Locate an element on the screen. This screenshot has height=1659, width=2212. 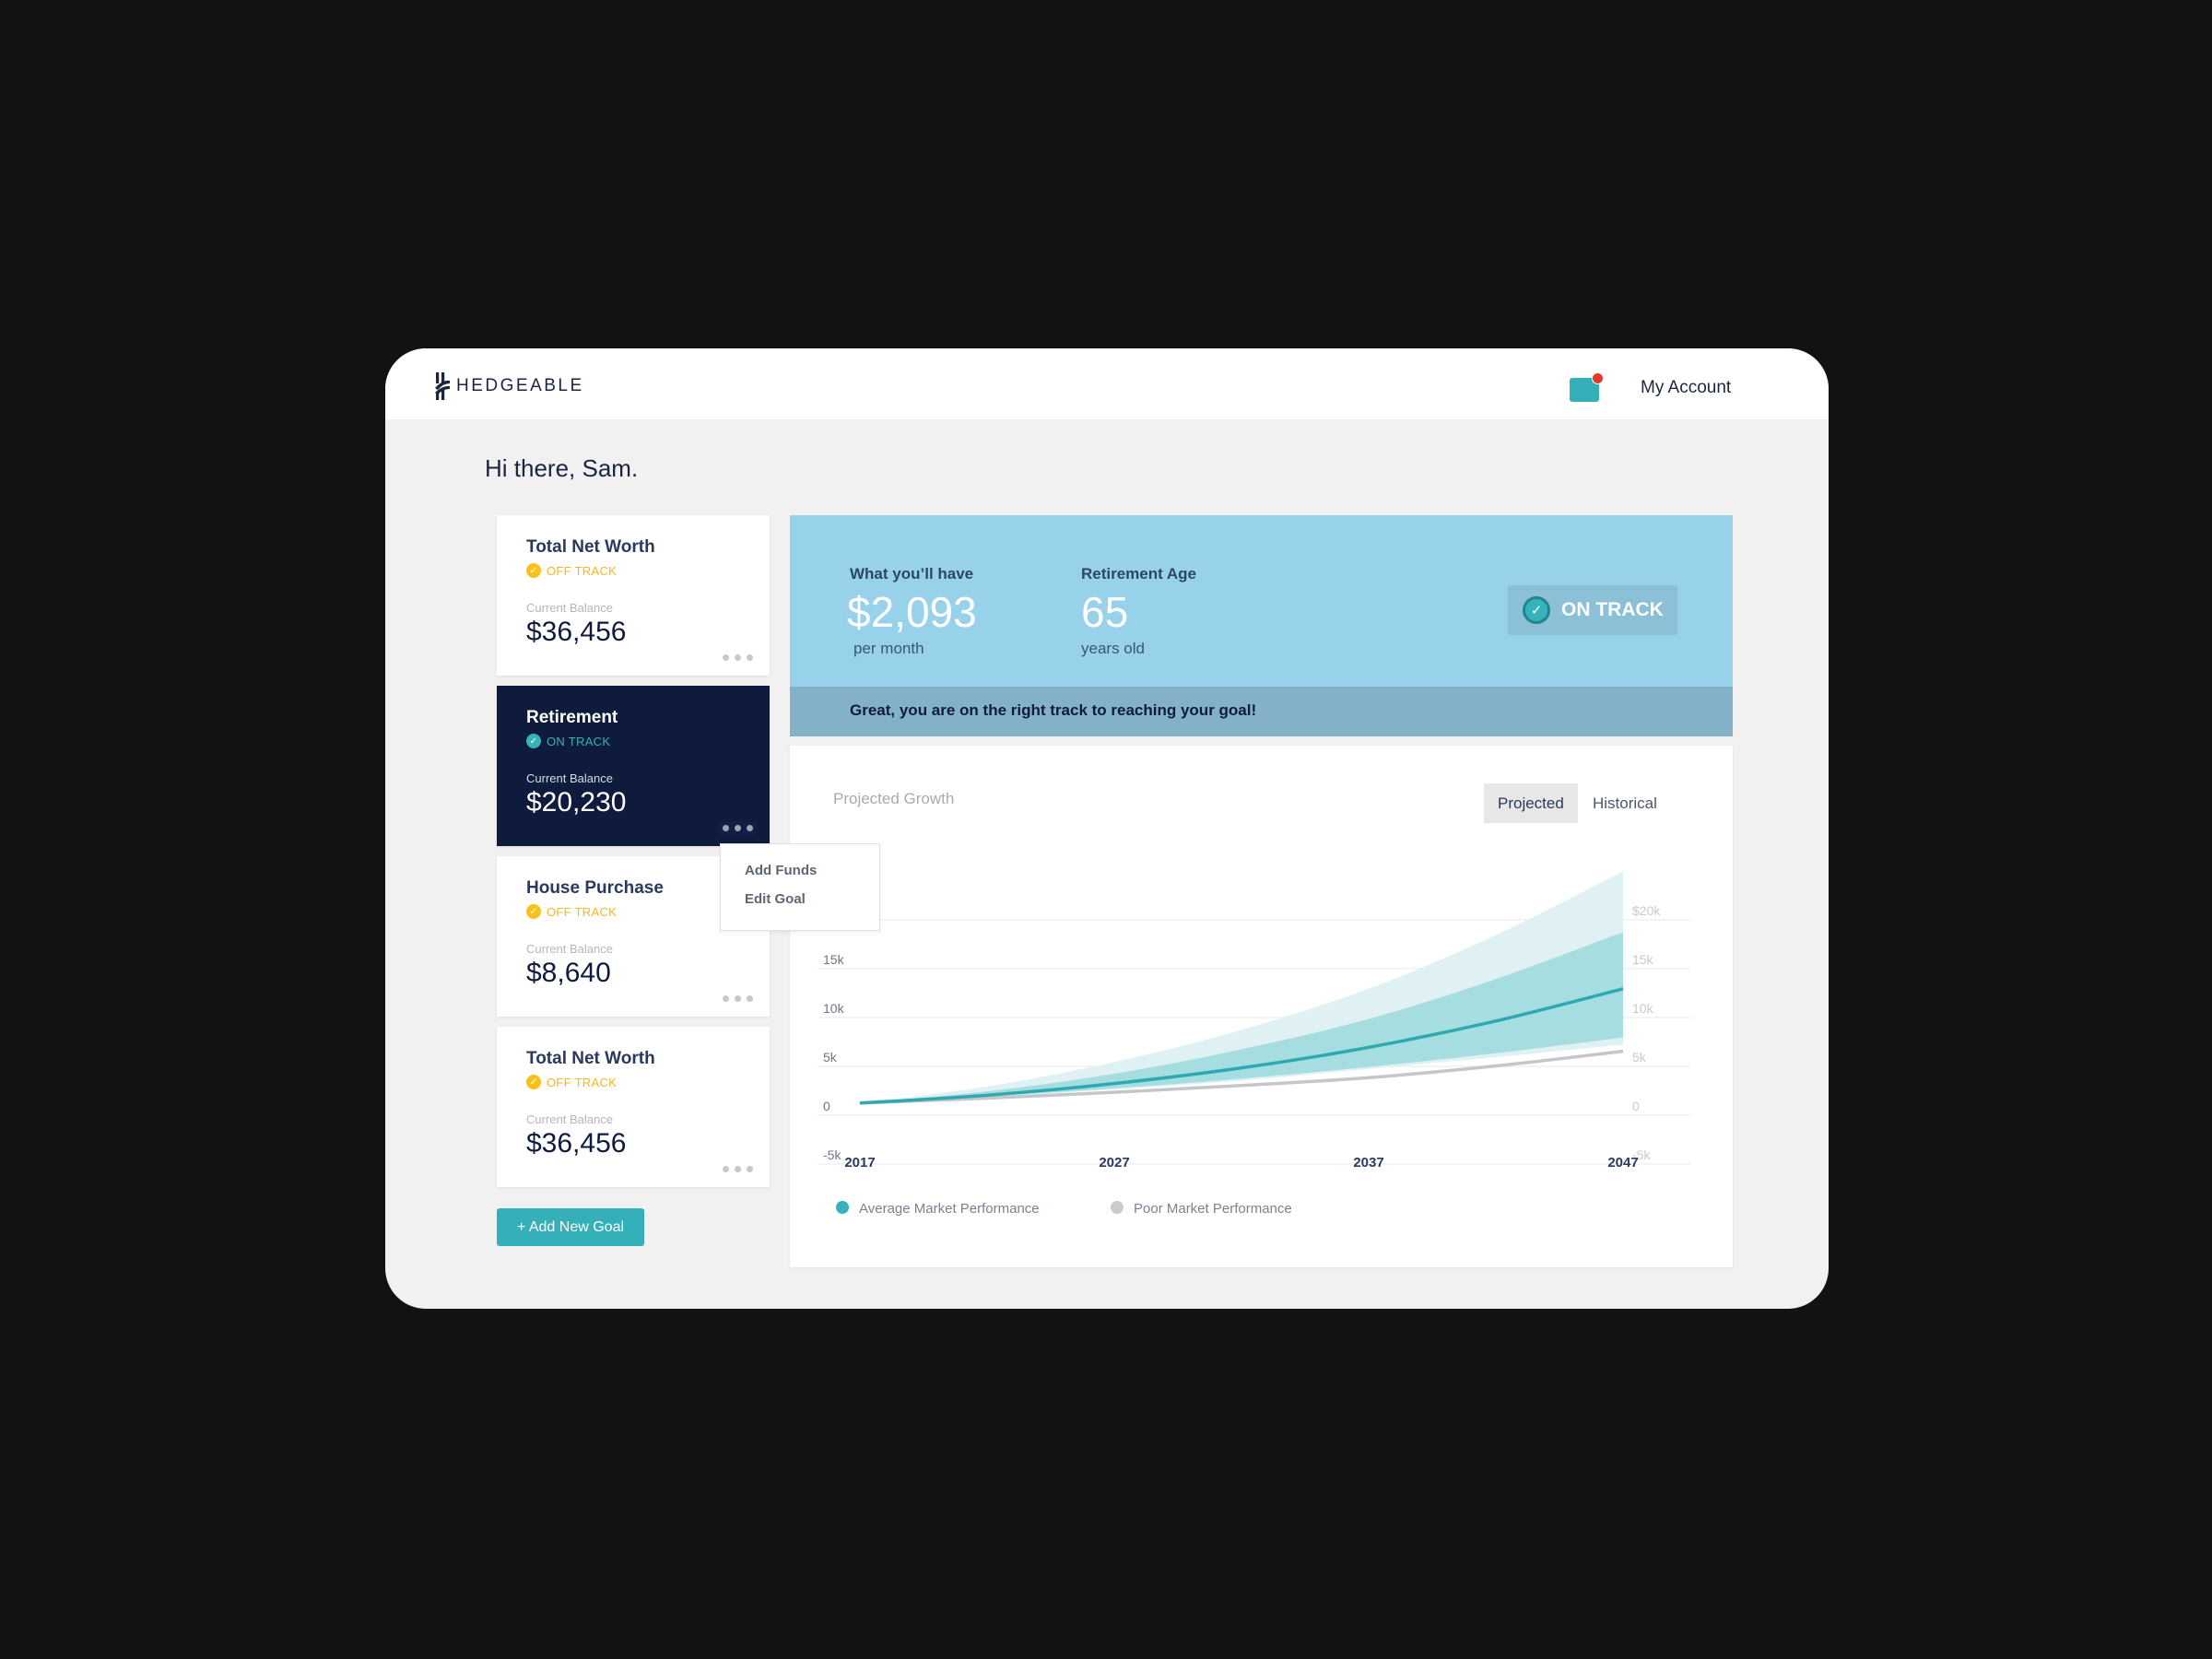
y-tick-label-right: 0 is located at coordinates (1636, 1106).